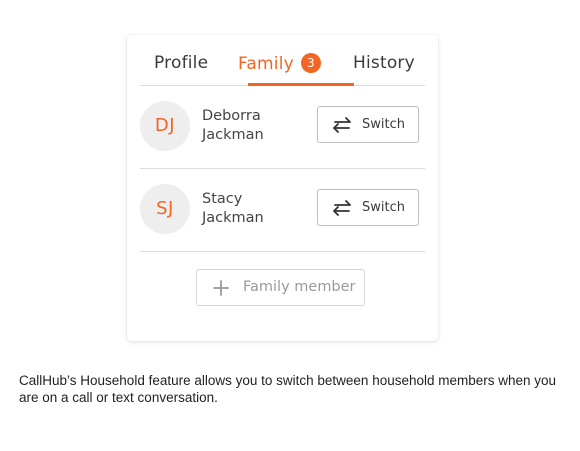  I want to click on family-member-row: SJ Stacy Jackman Switch, so click(282, 210).